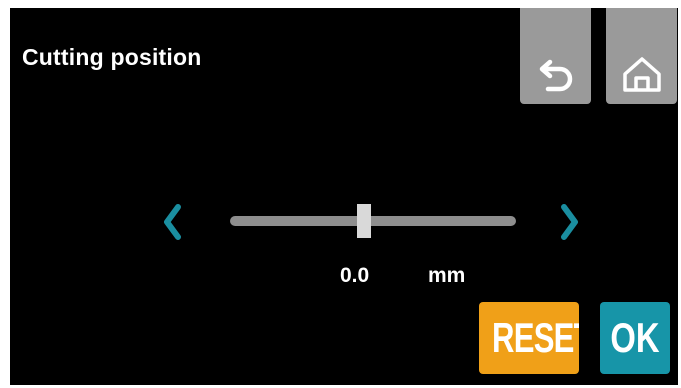  What do you see at coordinates (555, 56) in the screenshot?
I see `back-button` at bounding box center [555, 56].